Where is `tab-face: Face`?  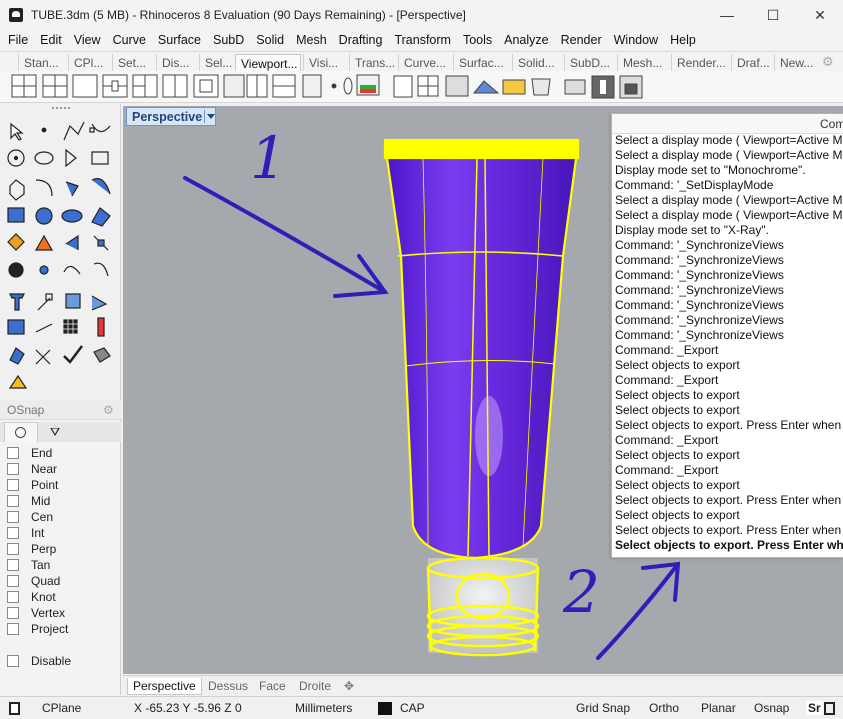
tab-face: Face is located at coordinates (272, 686).